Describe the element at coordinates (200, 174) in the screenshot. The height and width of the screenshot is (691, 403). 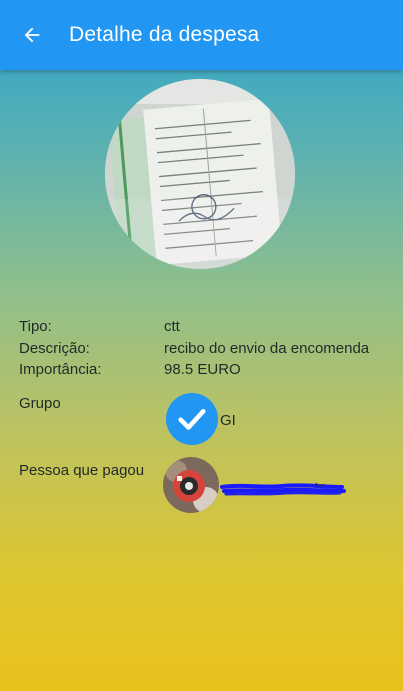
I see `receipt-photo` at that location.